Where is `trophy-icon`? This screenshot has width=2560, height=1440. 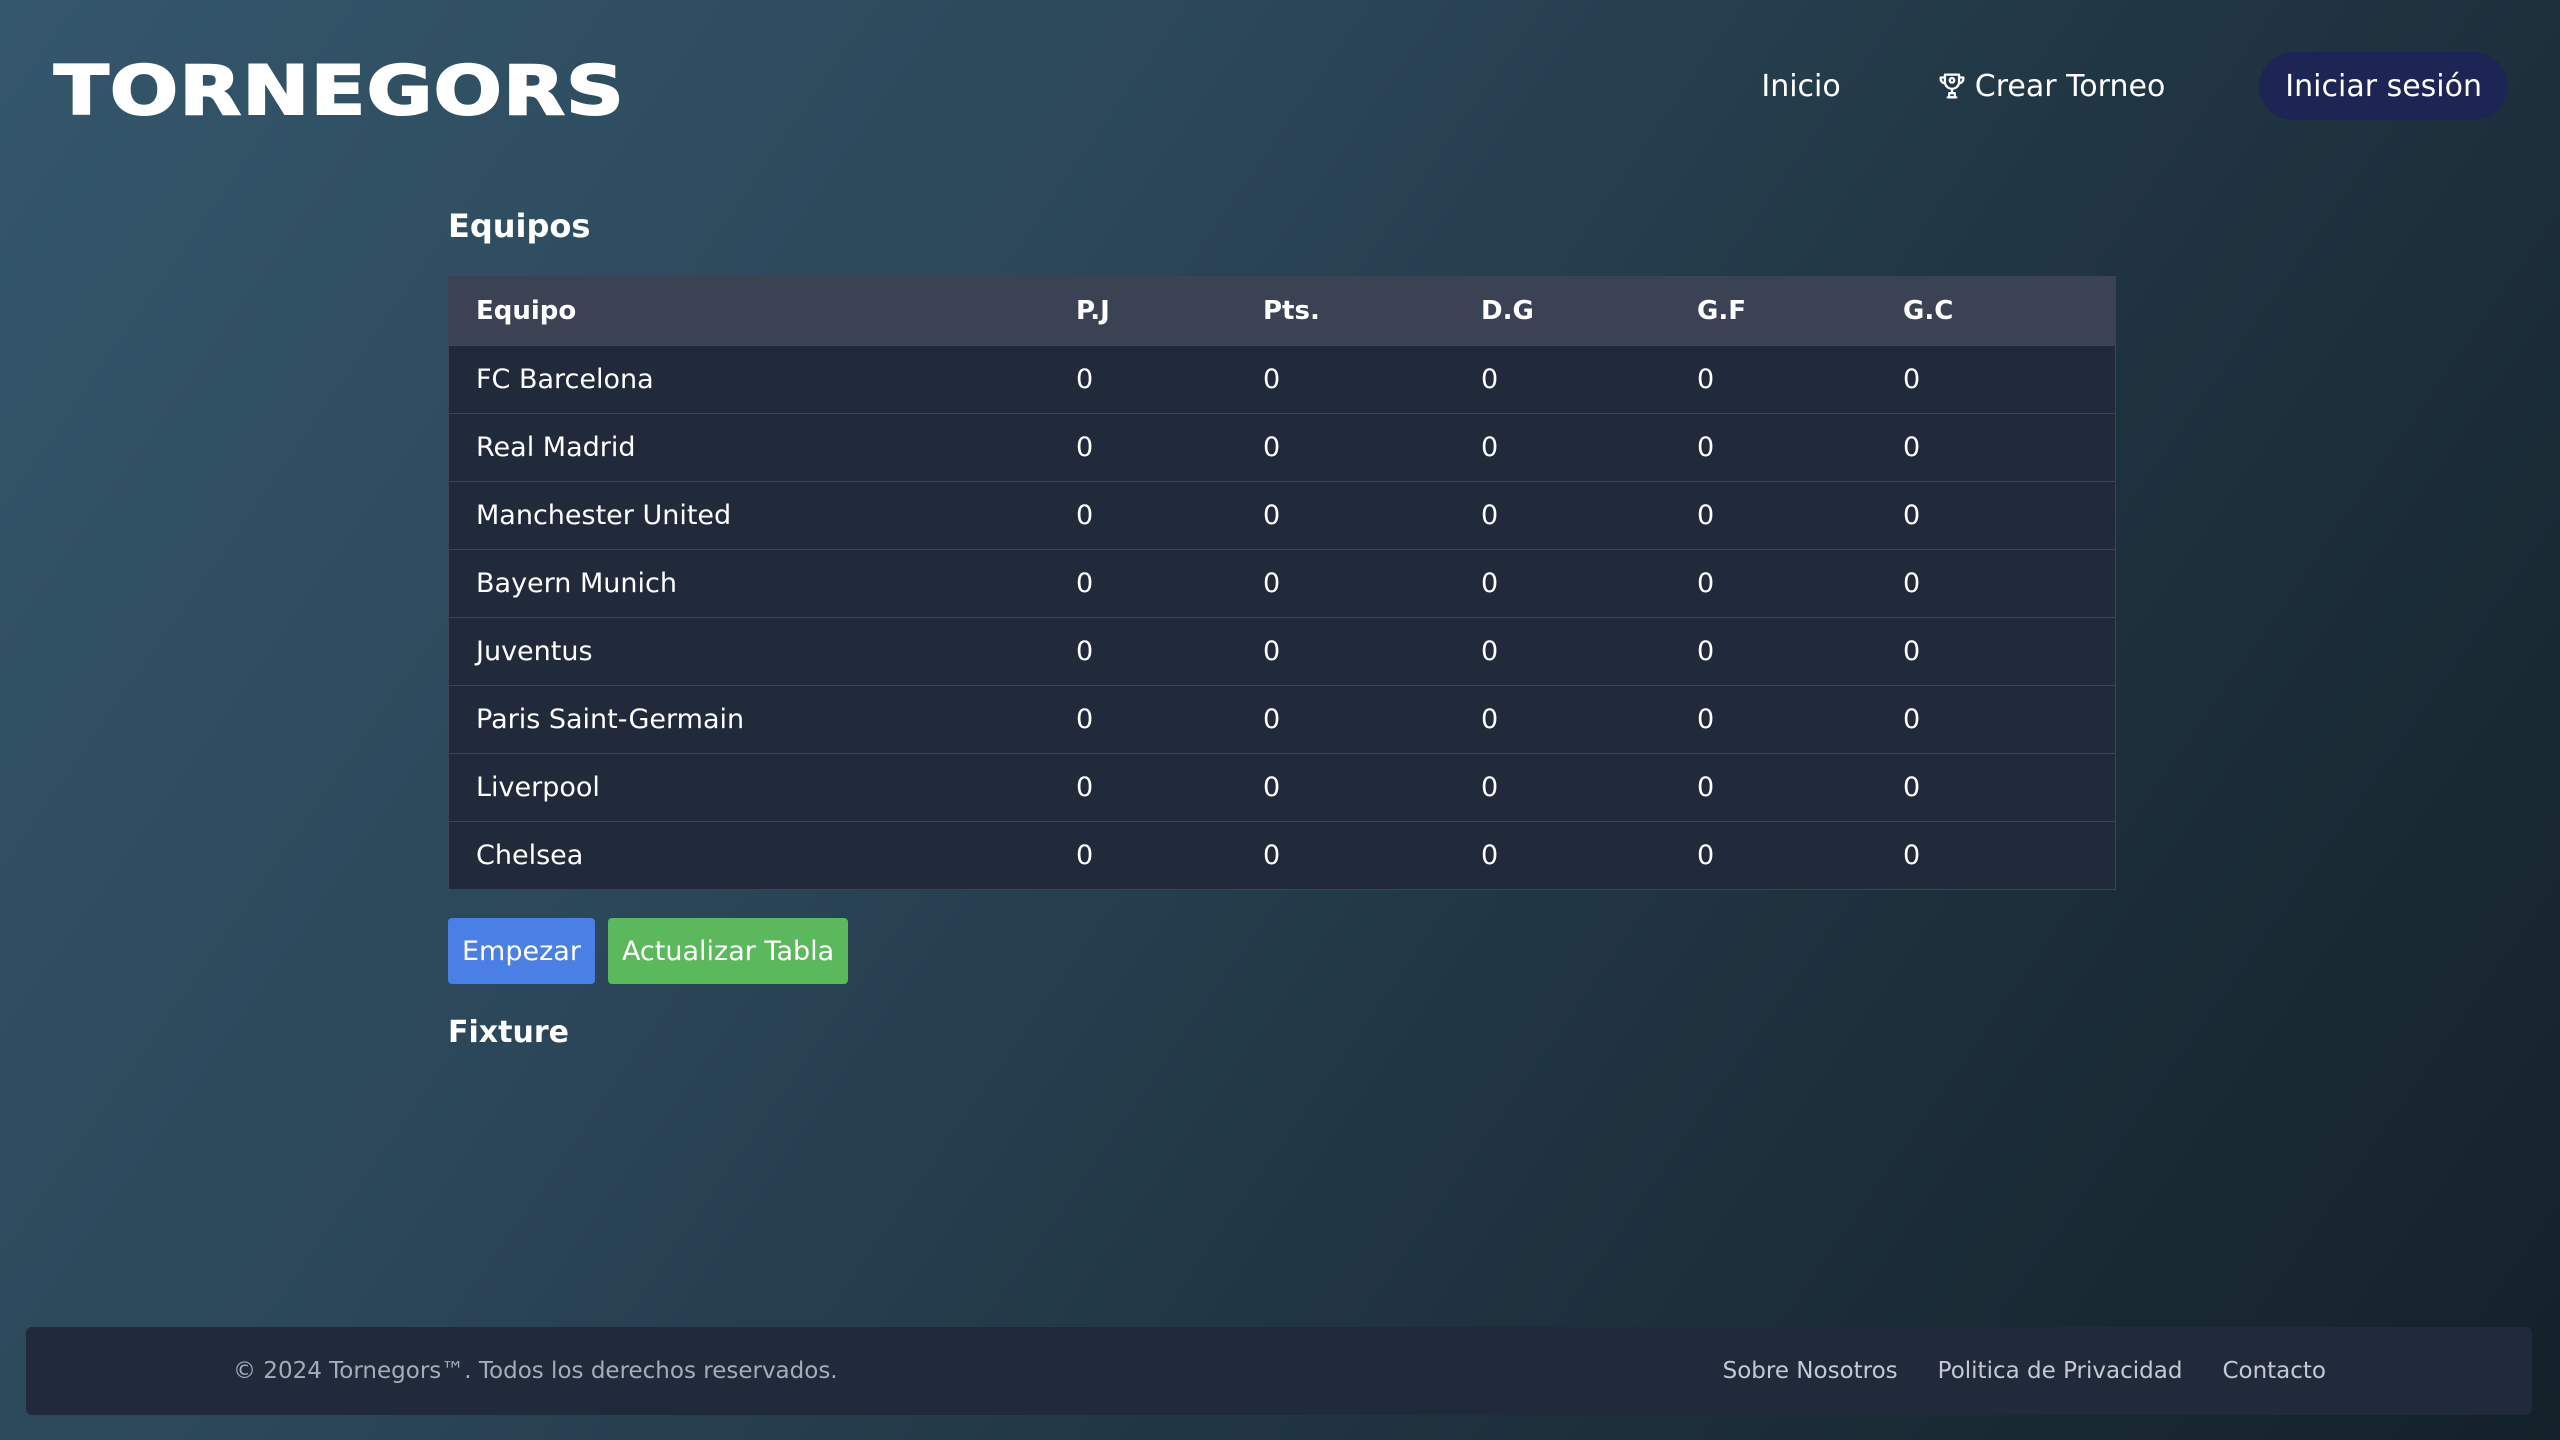
trophy-icon is located at coordinates (1952, 86).